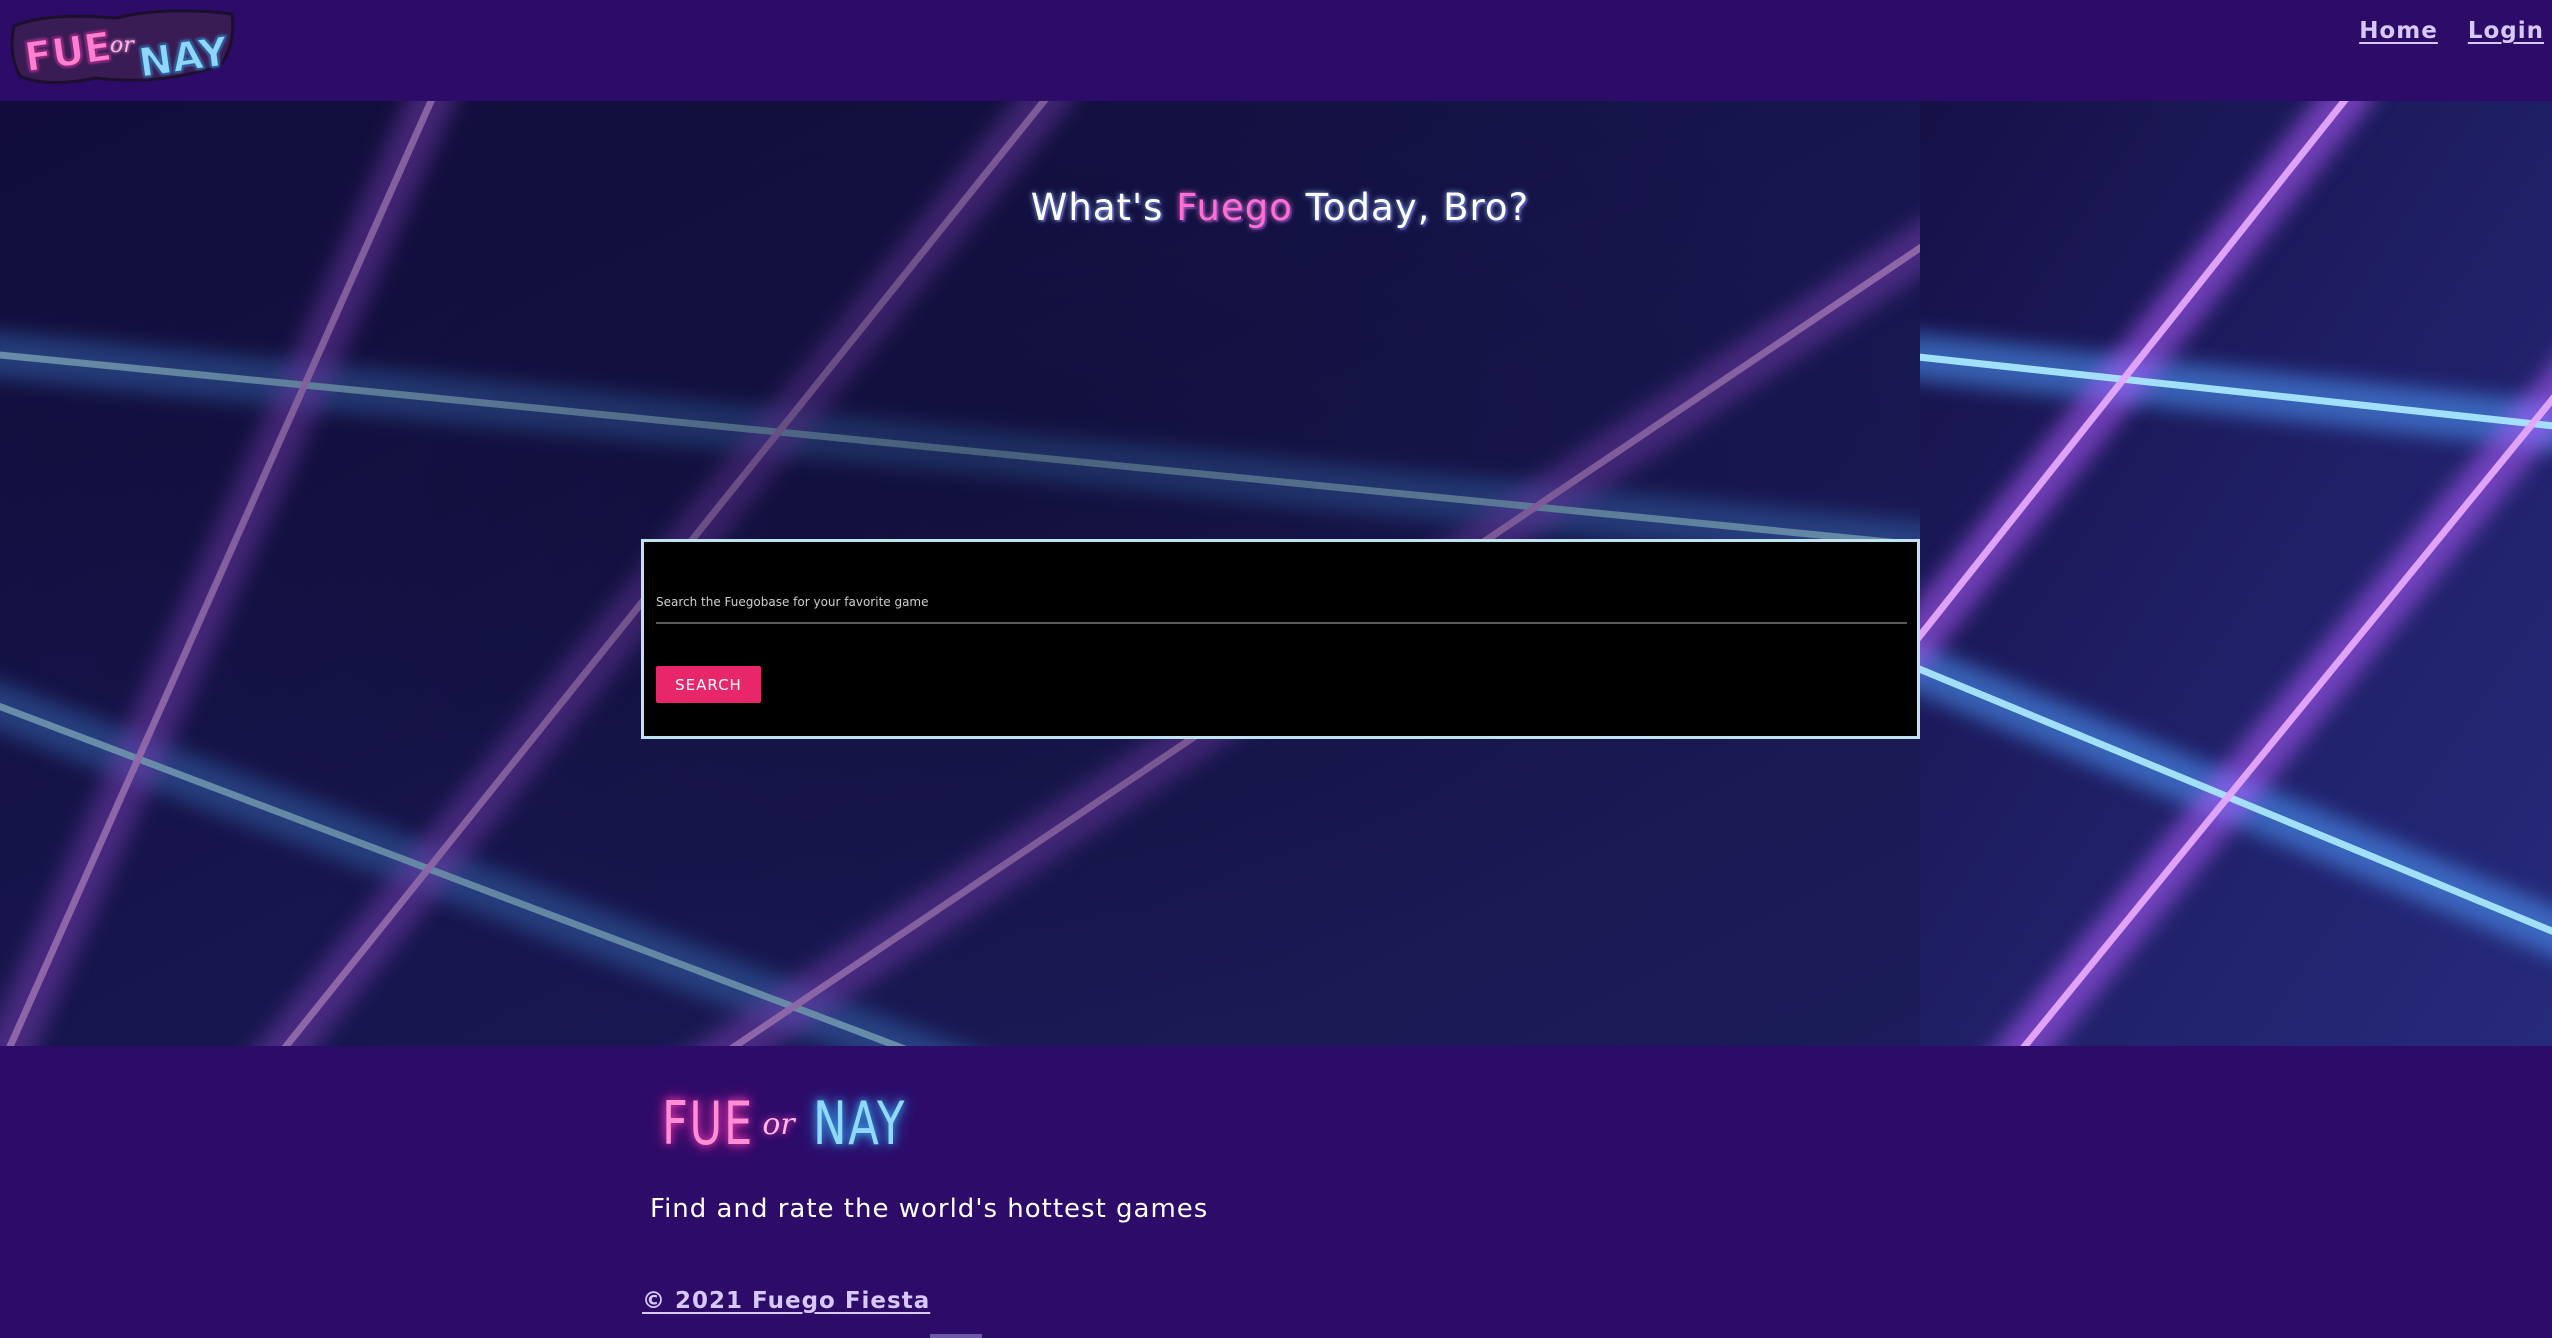 Image resolution: width=2552 pixels, height=1338 pixels. I want to click on footer-tab-indicator, so click(956, 1336).